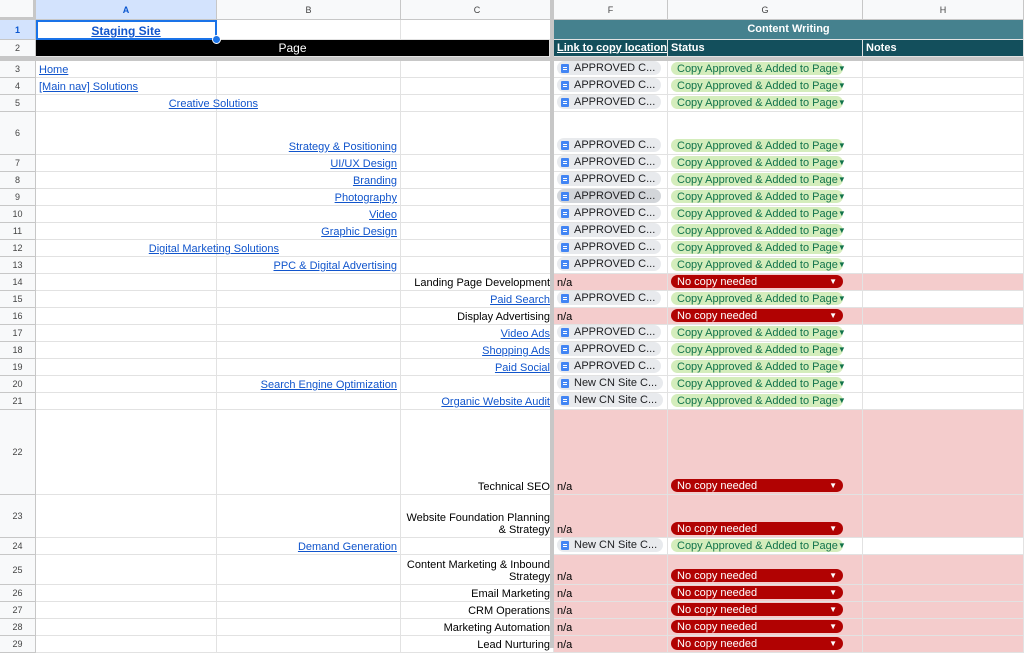  What do you see at coordinates (477, 299) in the screenshot?
I see `page-cell-c: Paid Search` at bounding box center [477, 299].